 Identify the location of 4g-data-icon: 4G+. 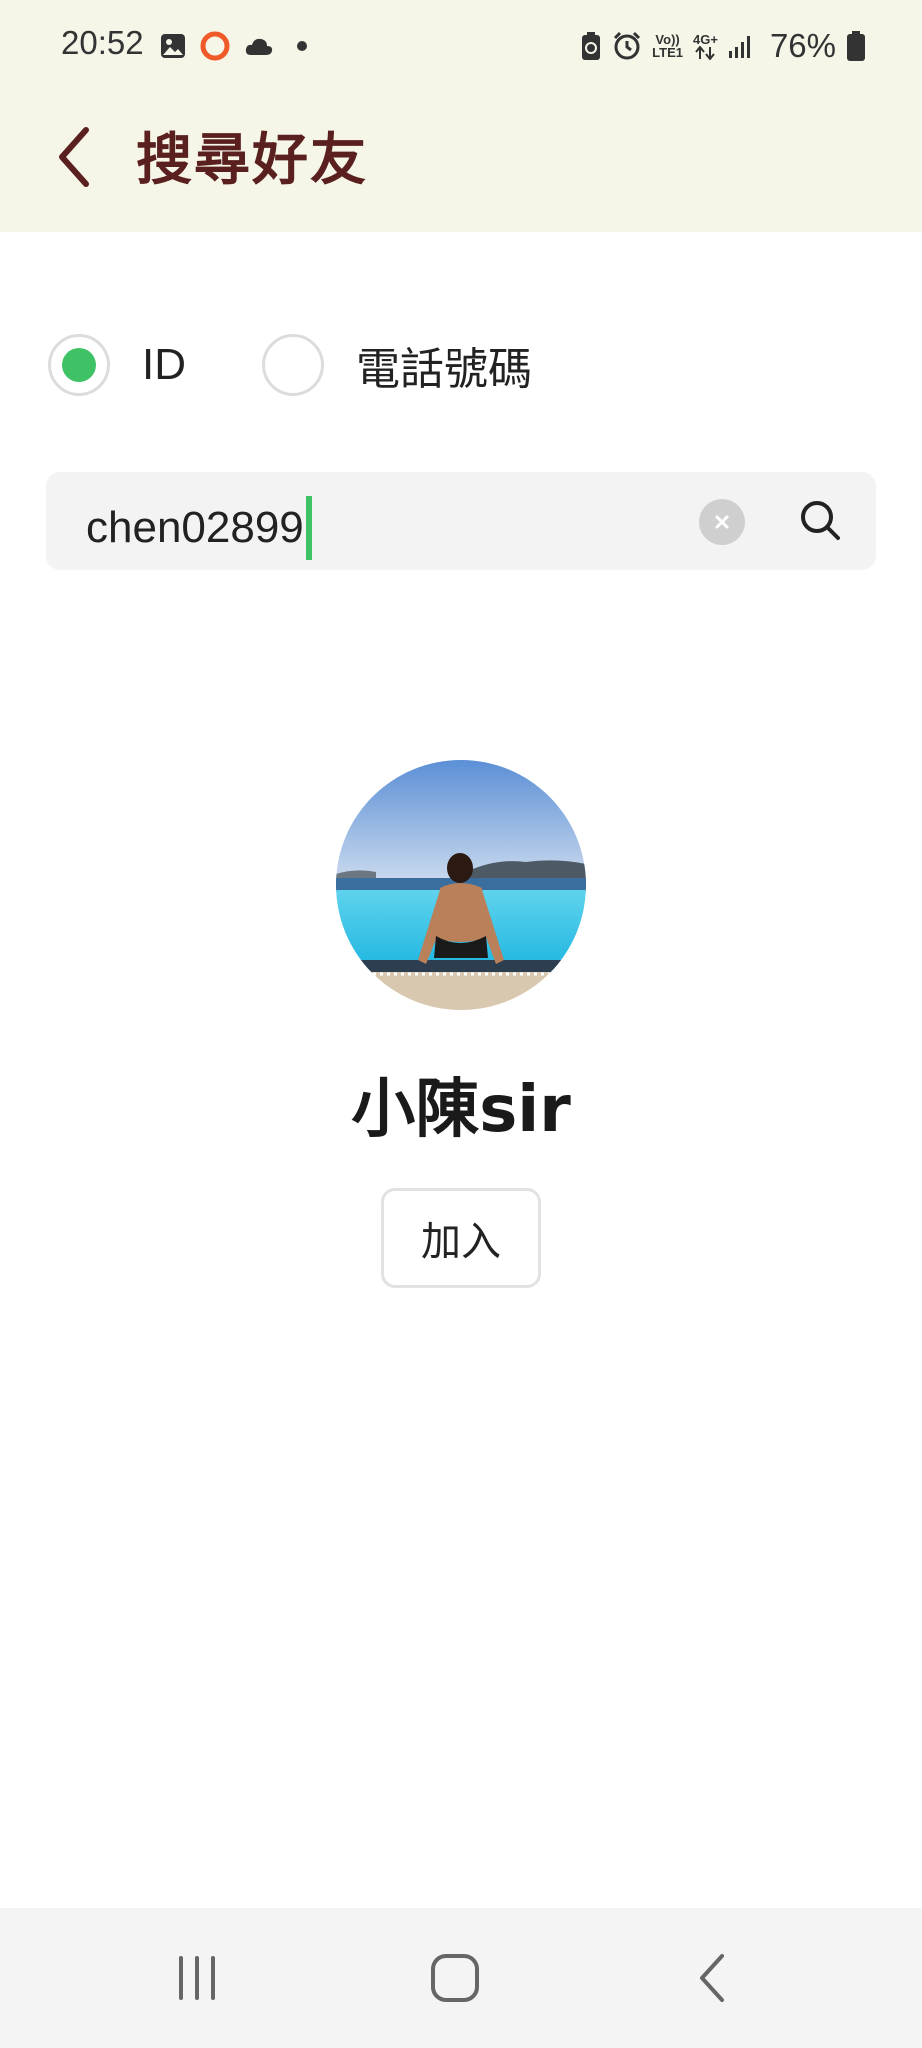
(705, 46).